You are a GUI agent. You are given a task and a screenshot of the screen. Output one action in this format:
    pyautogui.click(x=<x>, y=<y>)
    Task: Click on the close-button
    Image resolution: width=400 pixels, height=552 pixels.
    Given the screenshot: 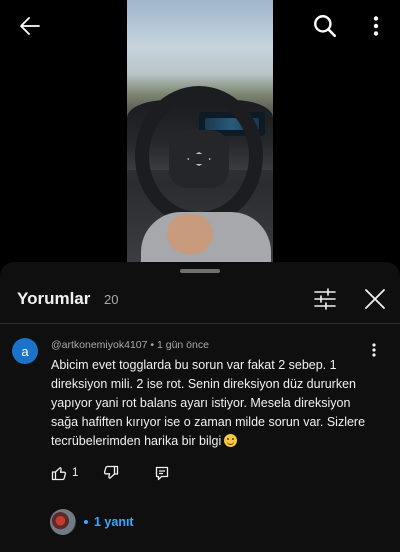 What is the action you would take?
    pyautogui.click(x=375, y=299)
    